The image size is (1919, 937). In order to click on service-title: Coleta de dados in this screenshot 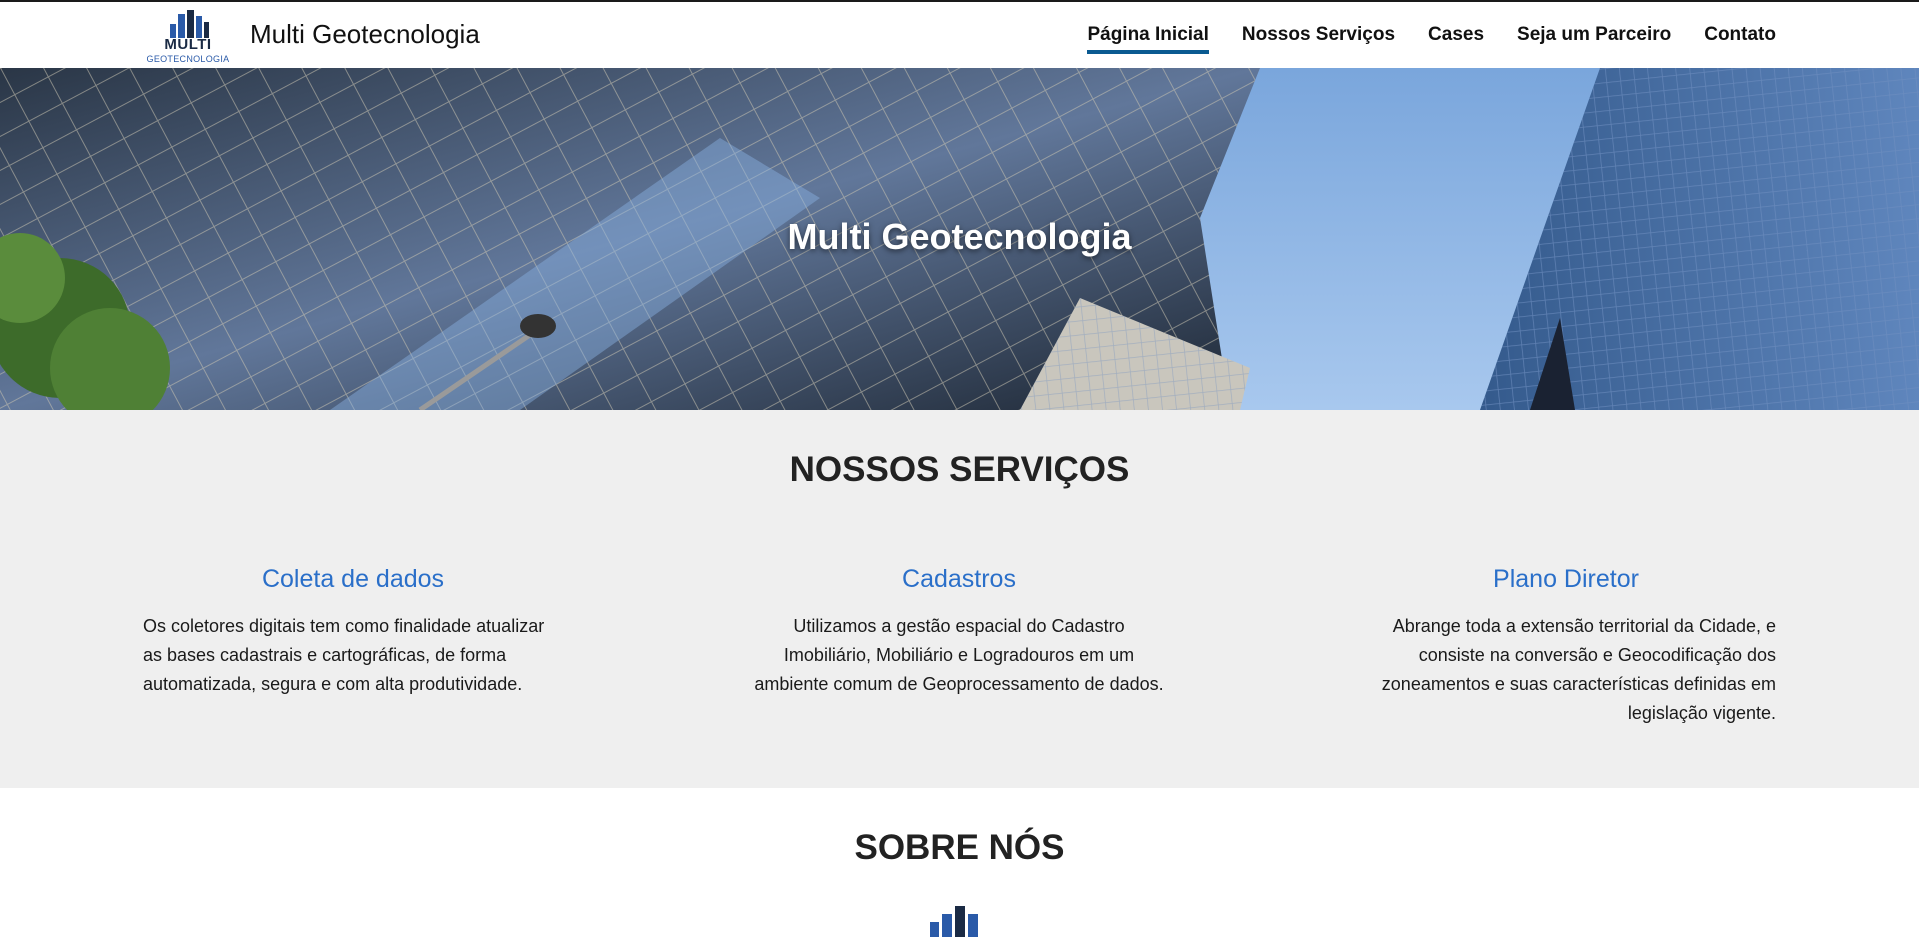, I will do `click(353, 579)`.